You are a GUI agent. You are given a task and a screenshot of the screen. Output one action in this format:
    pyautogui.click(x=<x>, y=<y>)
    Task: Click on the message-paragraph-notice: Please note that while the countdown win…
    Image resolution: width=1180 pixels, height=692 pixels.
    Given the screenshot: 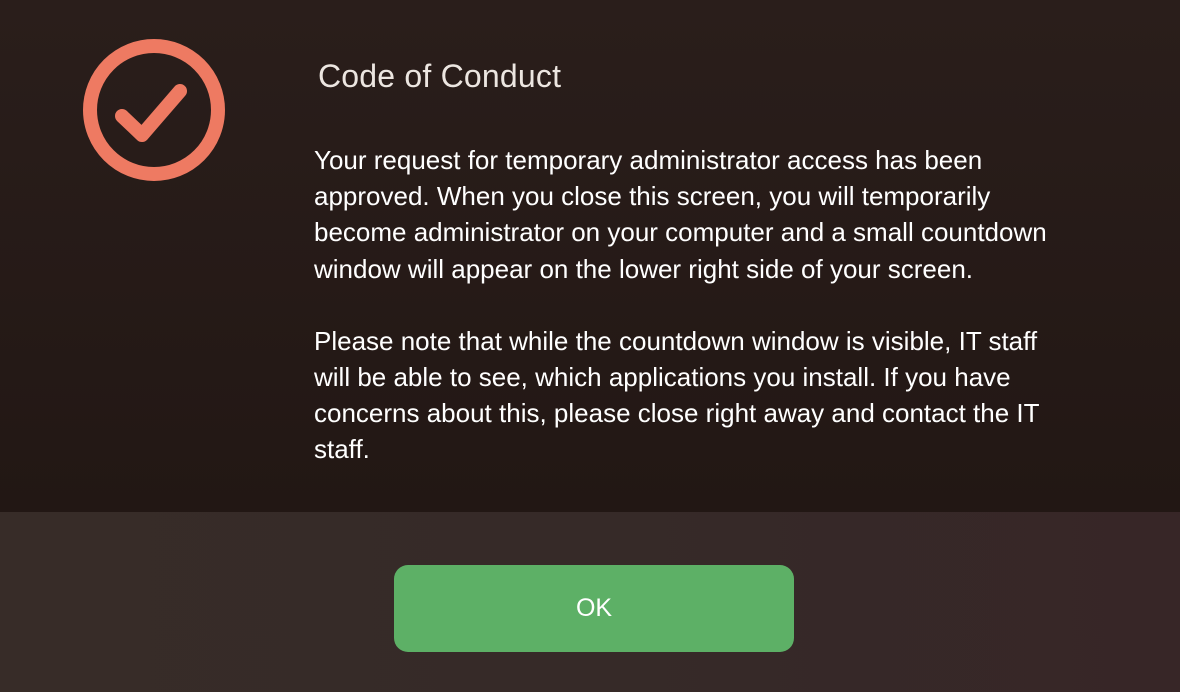 What is the action you would take?
    pyautogui.click(x=677, y=395)
    